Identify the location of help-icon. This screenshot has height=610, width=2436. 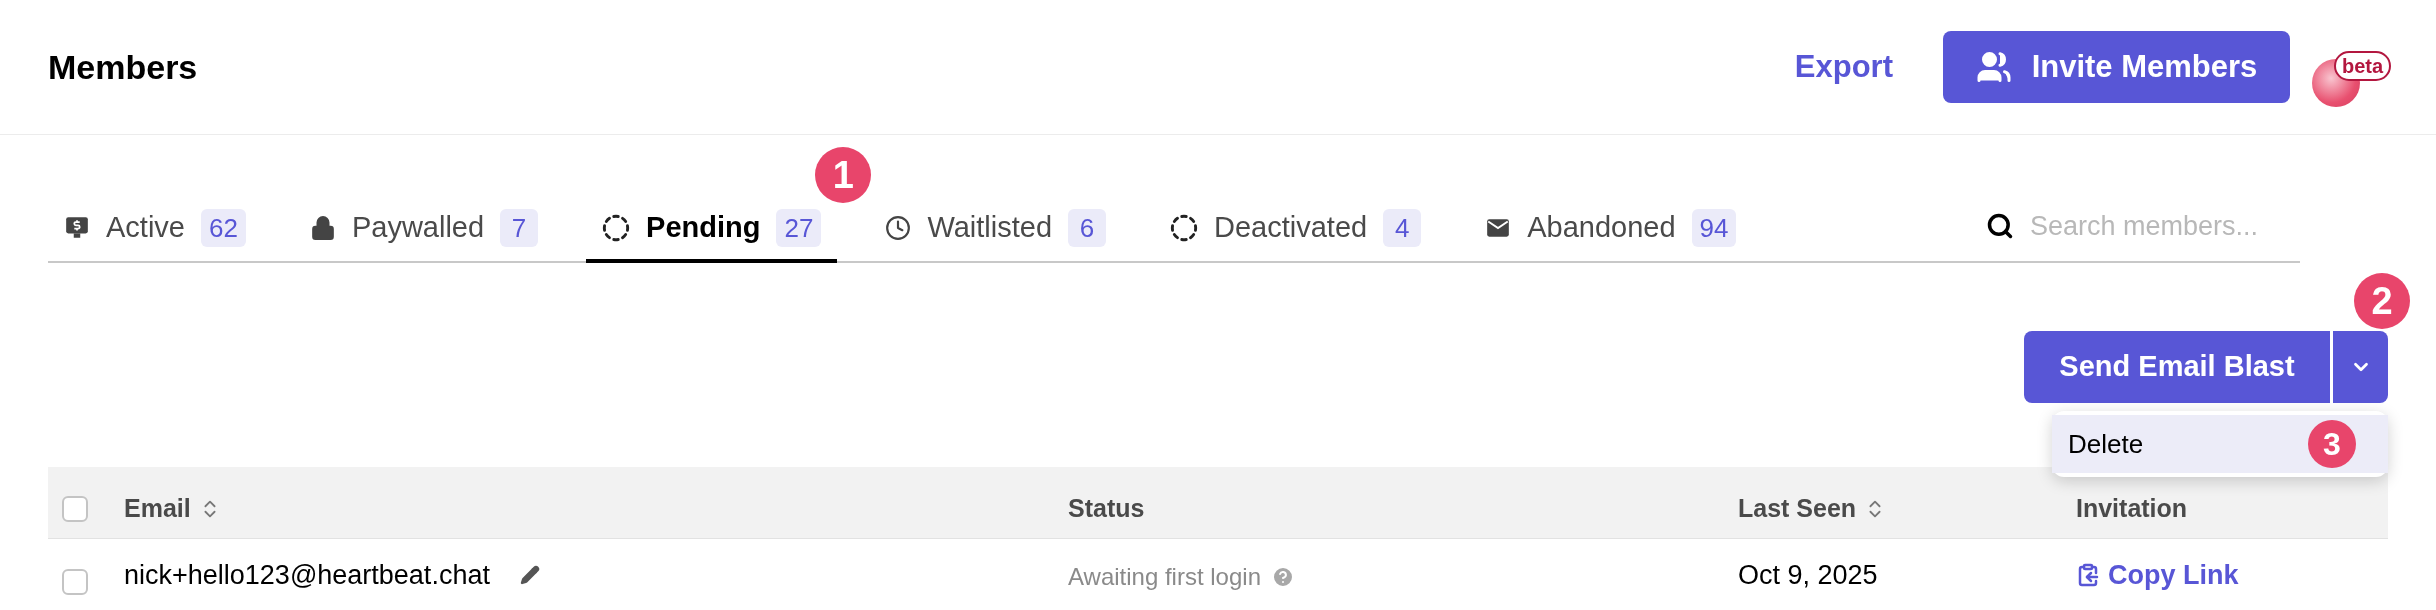
(1283, 577).